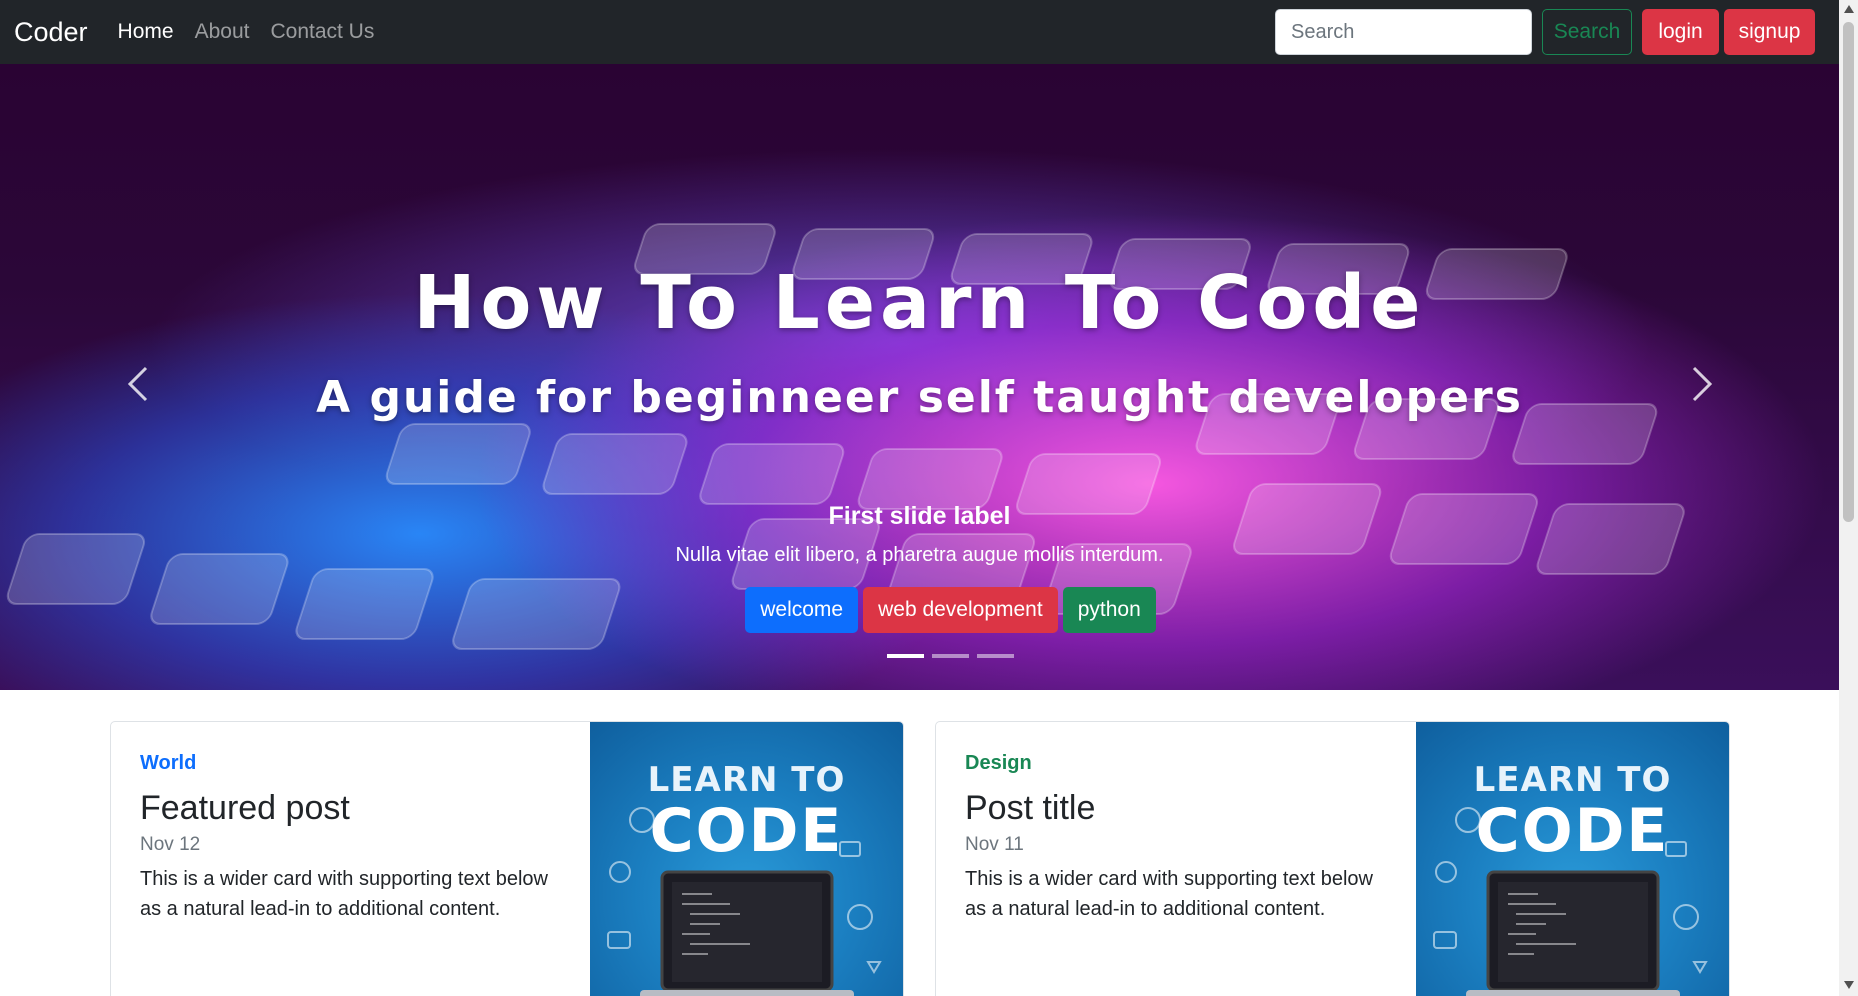 The height and width of the screenshot is (996, 1858). I want to click on card-date: Nov 11, so click(994, 844).